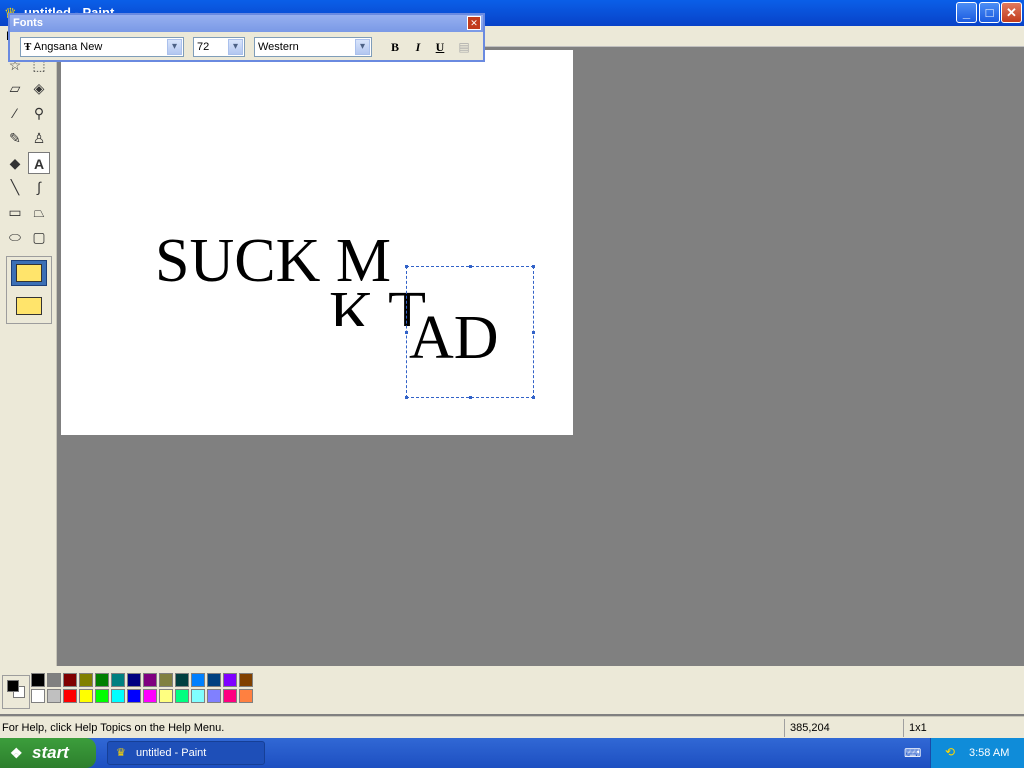 The image size is (1024, 768). Describe the element at coordinates (16, 753) in the screenshot. I see `windows-logo-icon: ❖` at that location.